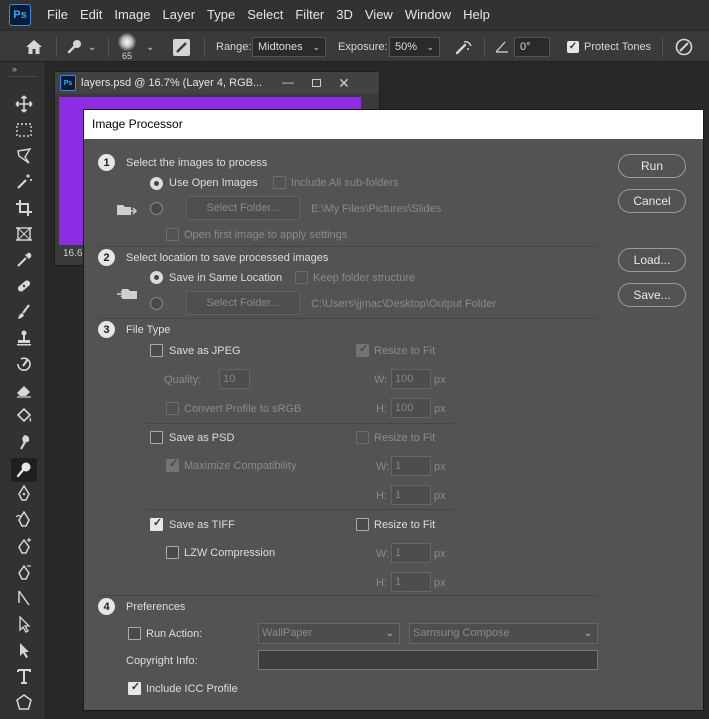  What do you see at coordinates (379, 15) in the screenshot?
I see `menu-view: View` at bounding box center [379, 15].